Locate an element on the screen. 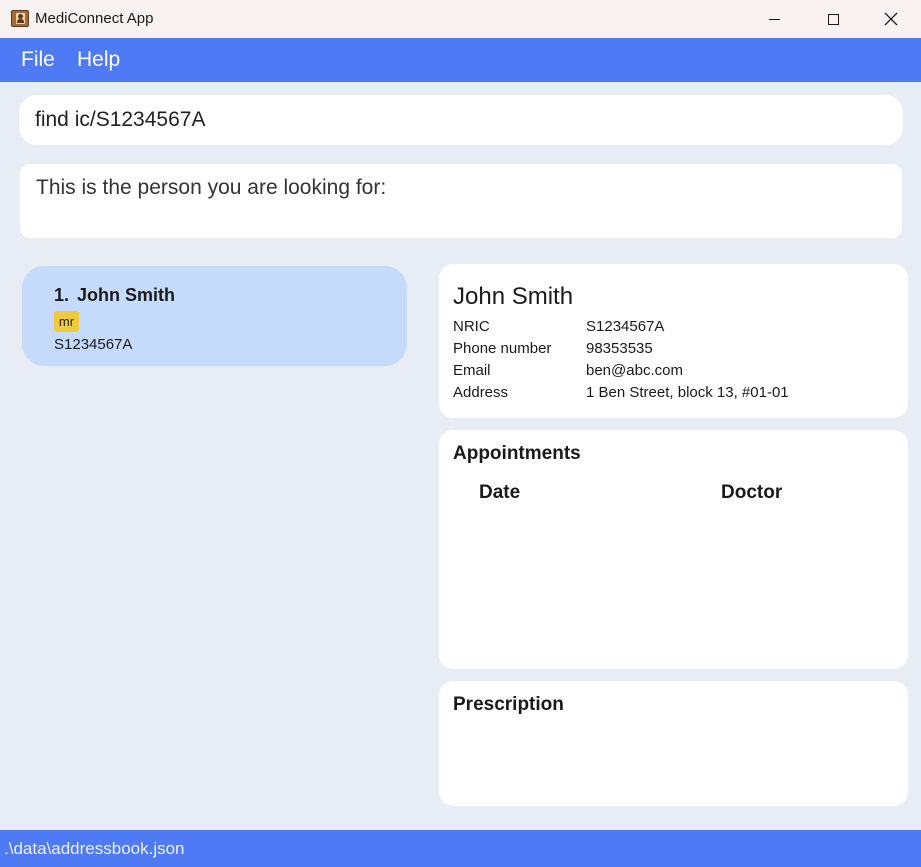  result-message: This is the person you are looking for: is located at coordinates (211, 187).